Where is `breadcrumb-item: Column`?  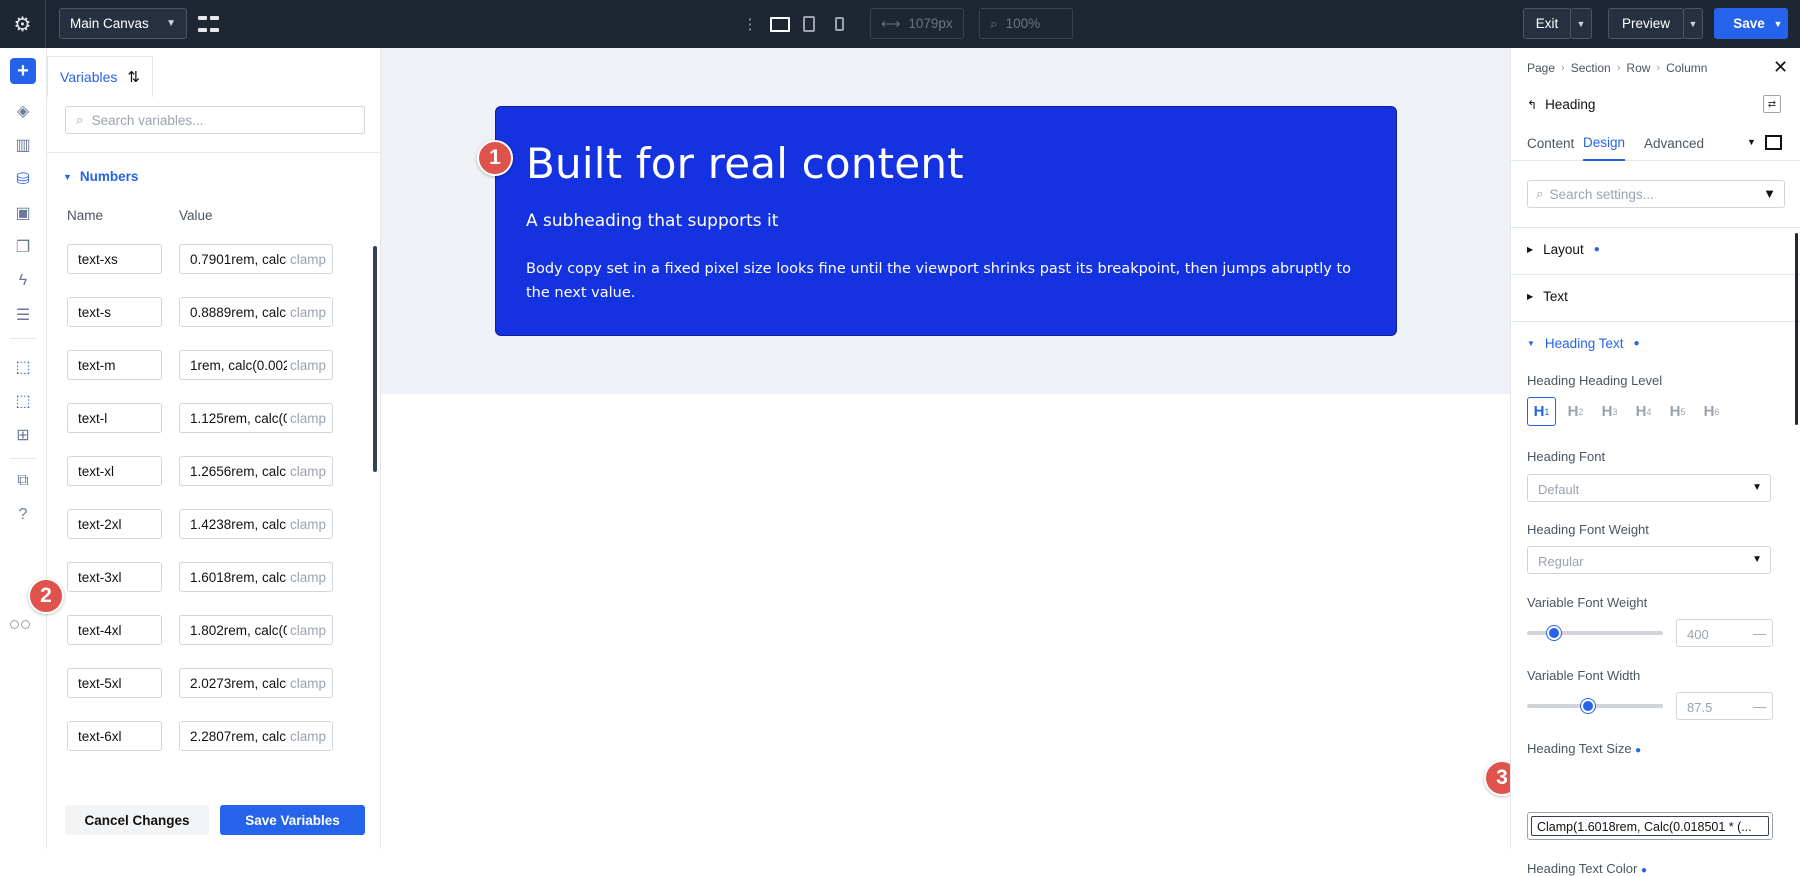
breadcrumb-item: Column is located at coordinates (1686, 68).